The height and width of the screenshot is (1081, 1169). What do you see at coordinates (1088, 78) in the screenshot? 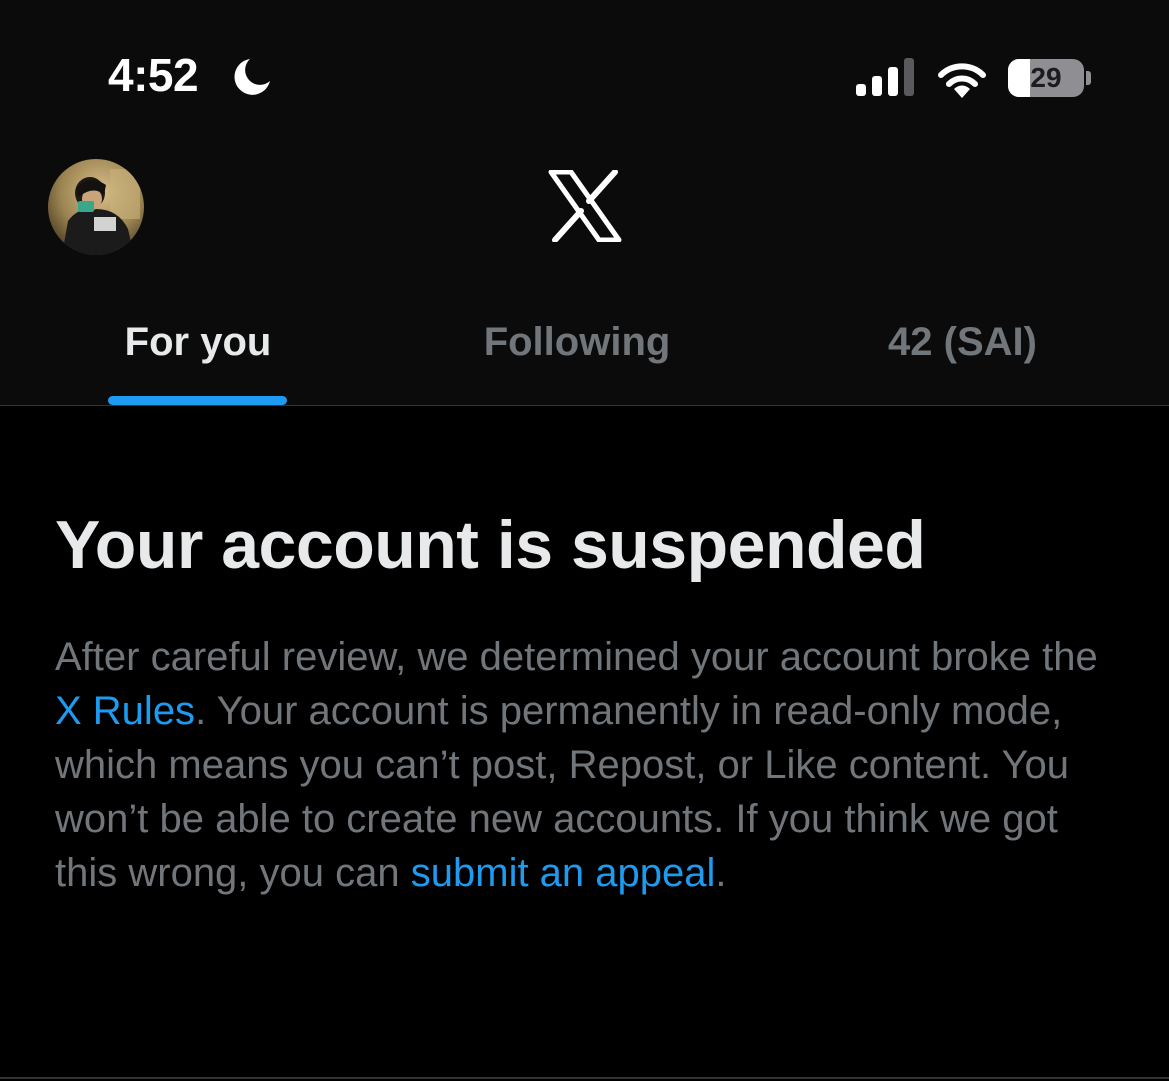
I see `battery-tip` at bounding box center [1088, 78].